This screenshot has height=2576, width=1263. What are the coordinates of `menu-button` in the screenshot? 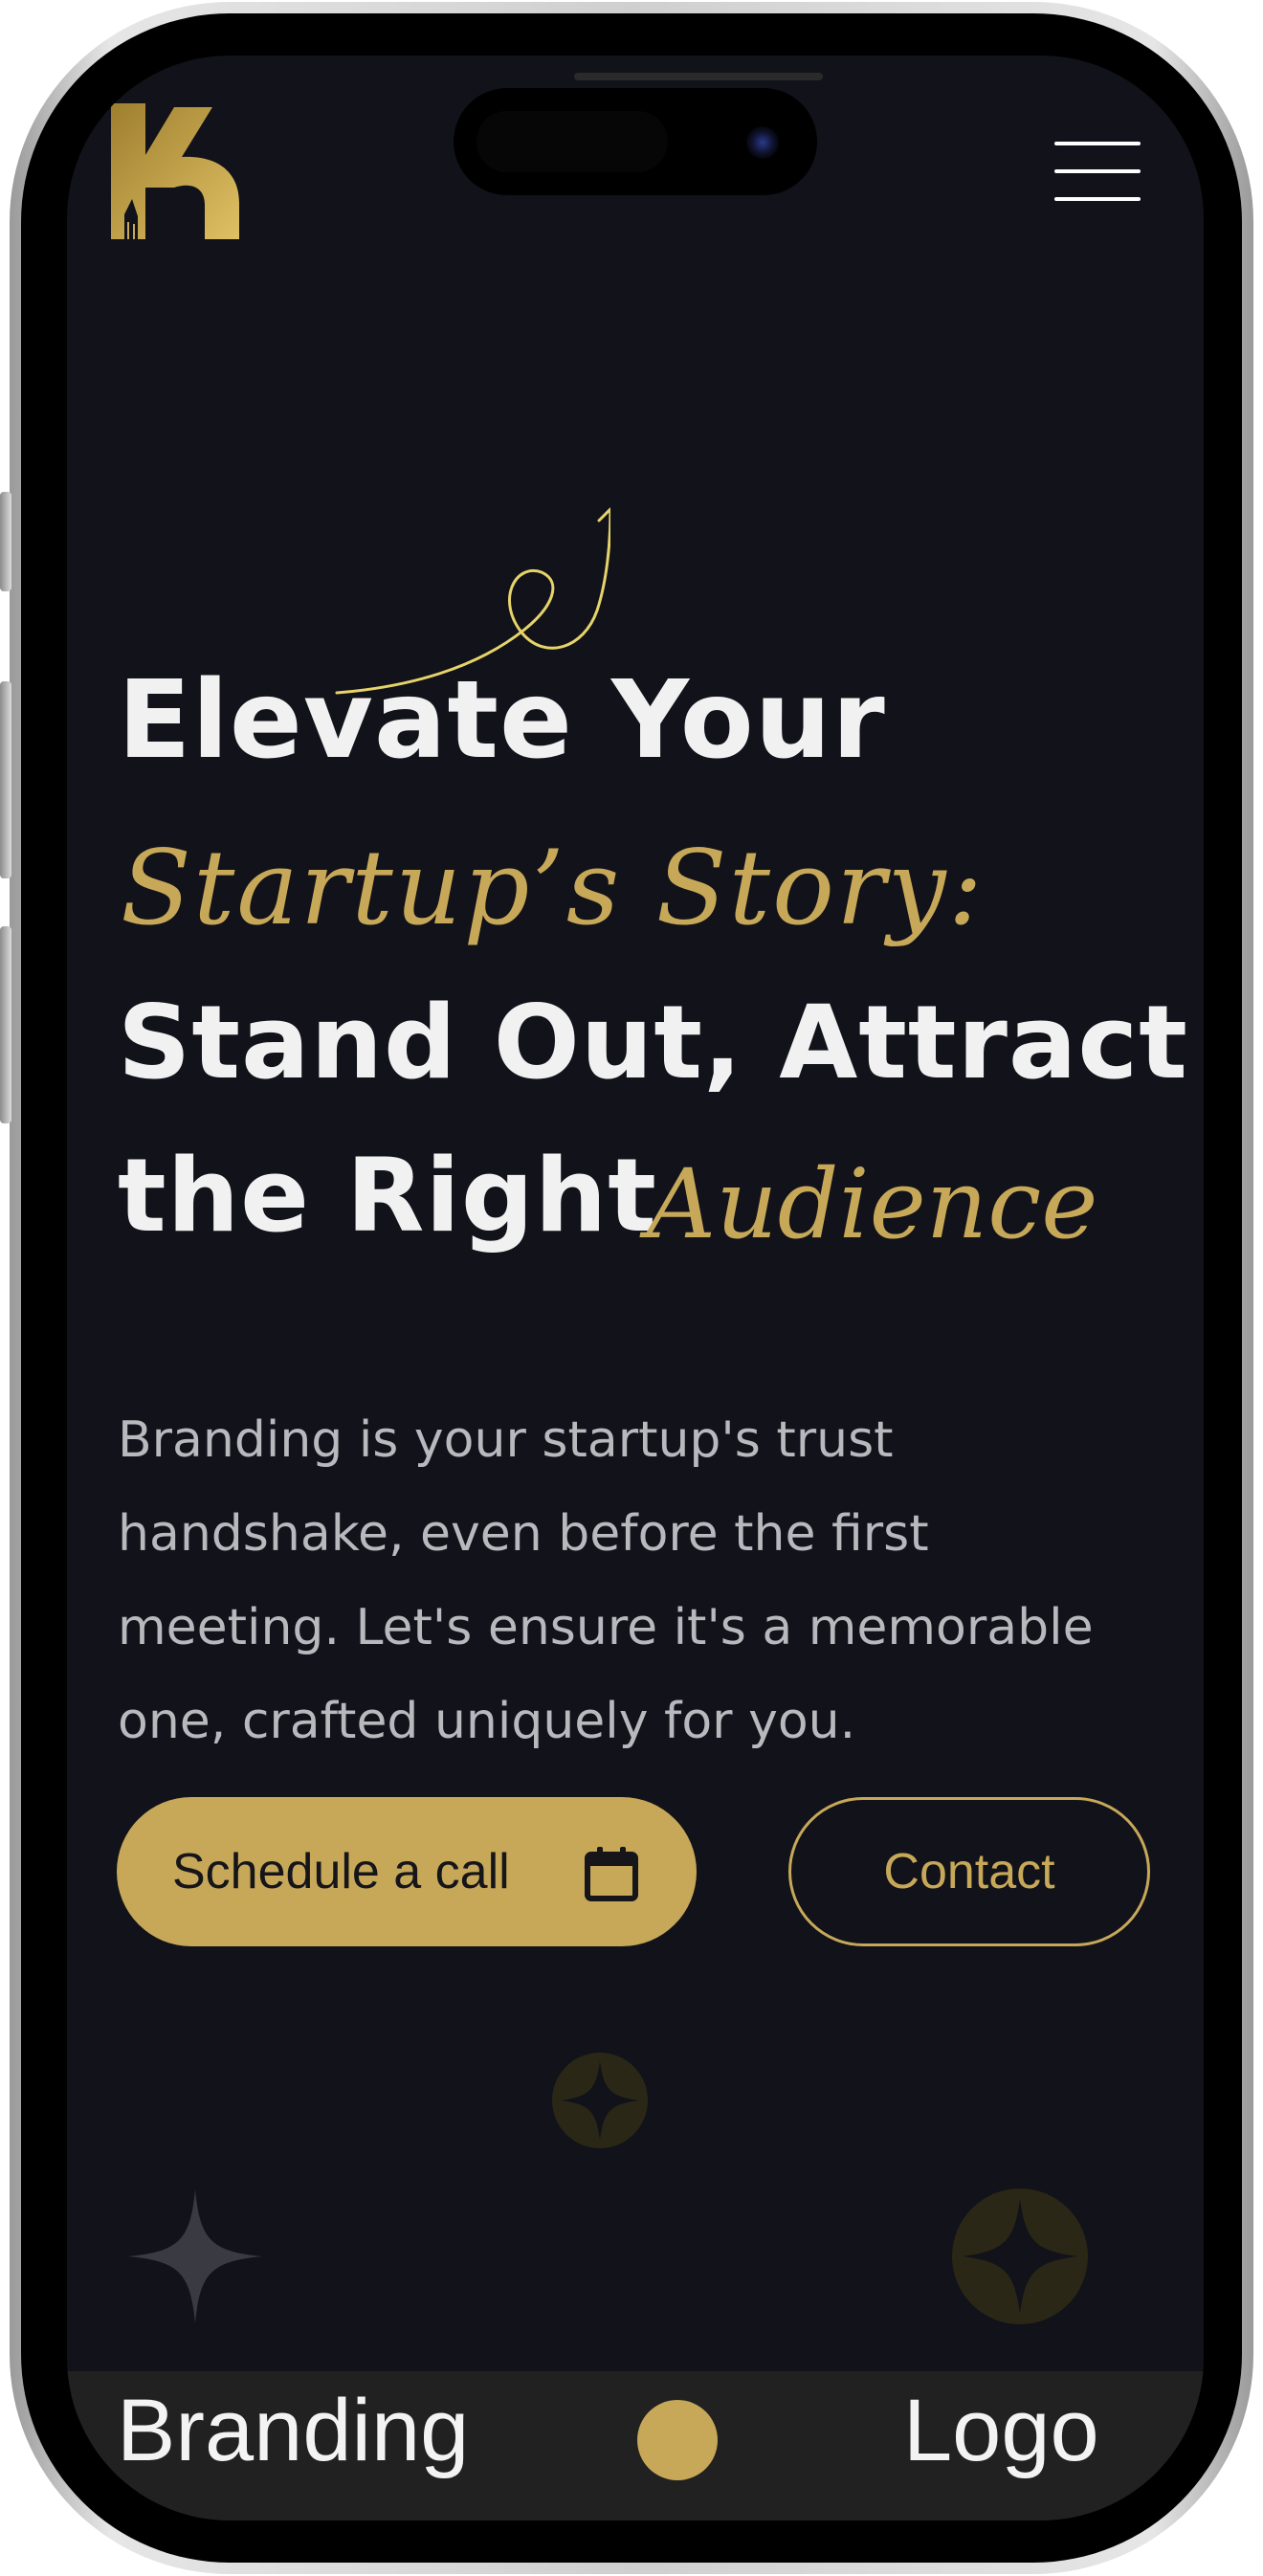 It's located at (1097, 171).